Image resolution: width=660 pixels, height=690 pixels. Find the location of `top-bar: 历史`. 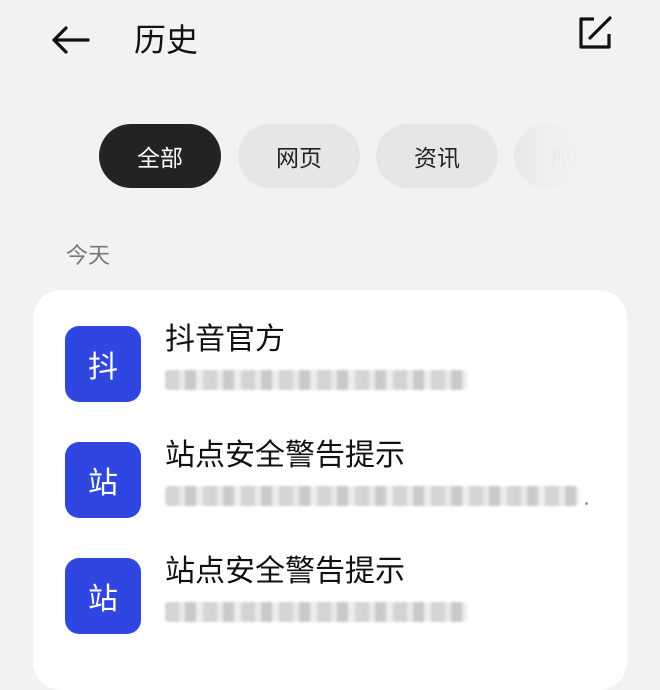

top-bar: 历史 is located at coordinates (330, 45).